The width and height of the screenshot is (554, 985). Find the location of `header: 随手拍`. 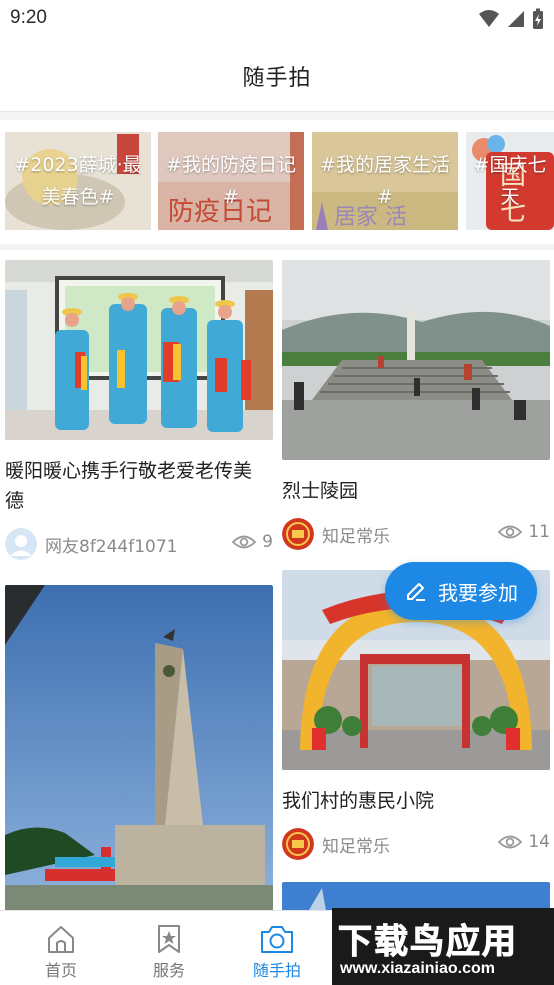

header: 随手拍 is located at coordinates (277, 75).